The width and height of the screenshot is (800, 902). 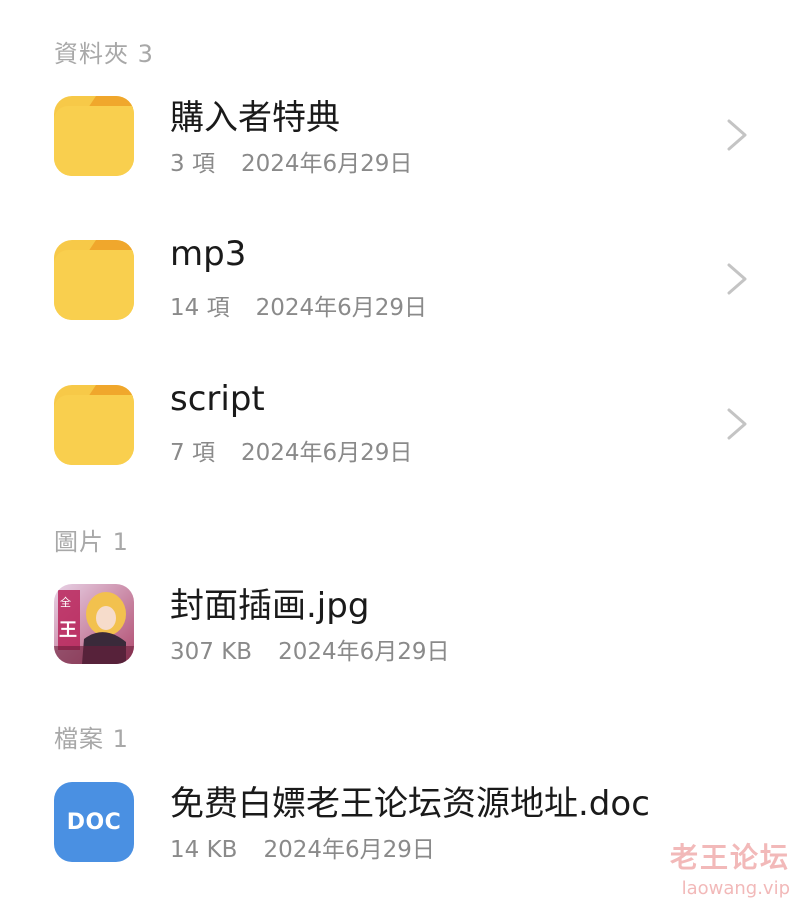 What do you see at coordinates (91, 739) in the screenshot?
I see `section-header-files: 檔案 1` at bounding box center [91, 739].